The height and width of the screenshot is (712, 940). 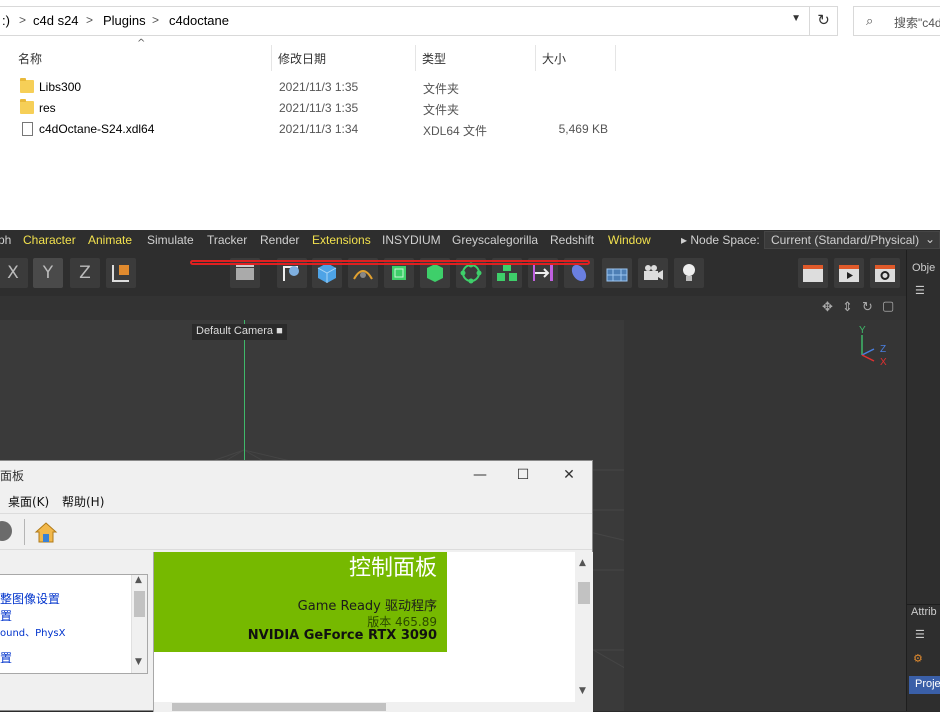 What do you see at coordinates (49, 240) in the screenshot?
I see `menu-character: Character` at bounding box center [49, 240].